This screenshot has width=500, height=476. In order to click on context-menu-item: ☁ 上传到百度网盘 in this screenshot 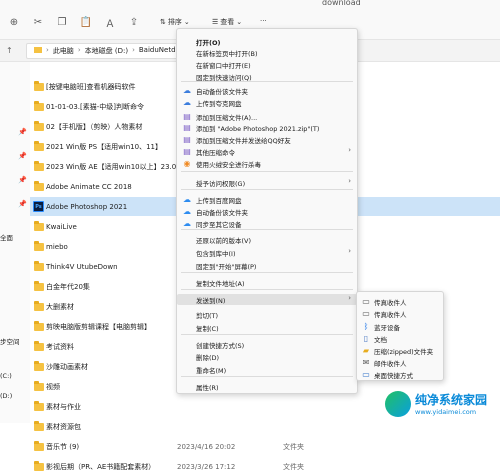, I will do `click(267, 200)`.